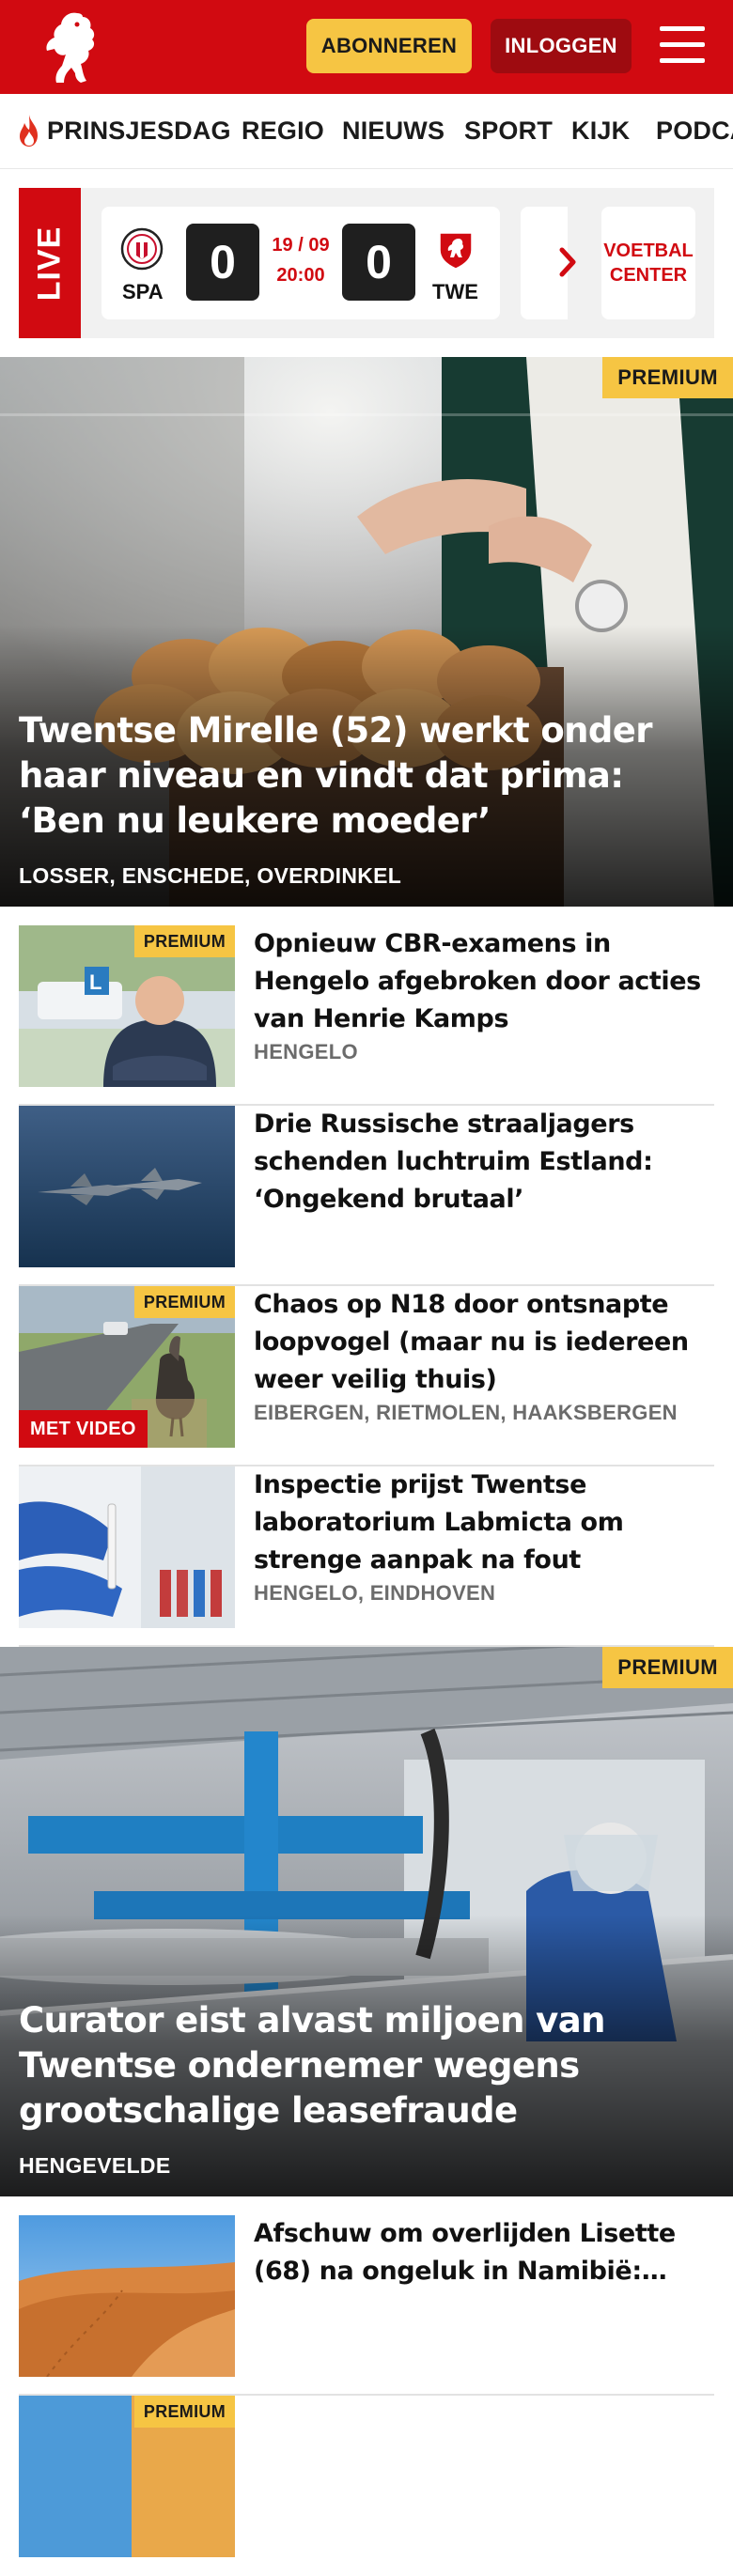 The width and height of the screenshot is (733, 2576). What do you see at coordinates (95, 2165) in the screenshot?
I see `hero-location: HENGEVELDE` at bounding box center [95, 2165].